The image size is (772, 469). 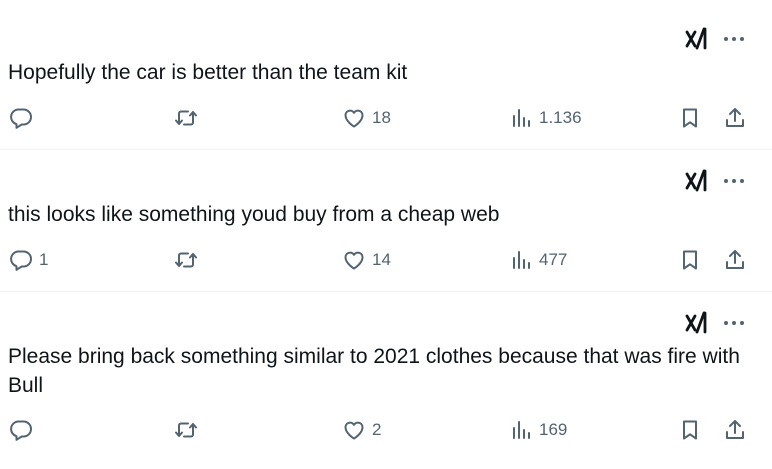 What do you see at coordinates (560, 117) in the screenshot?
I see `views-count: 1.136` at bounding box center [560, 117].